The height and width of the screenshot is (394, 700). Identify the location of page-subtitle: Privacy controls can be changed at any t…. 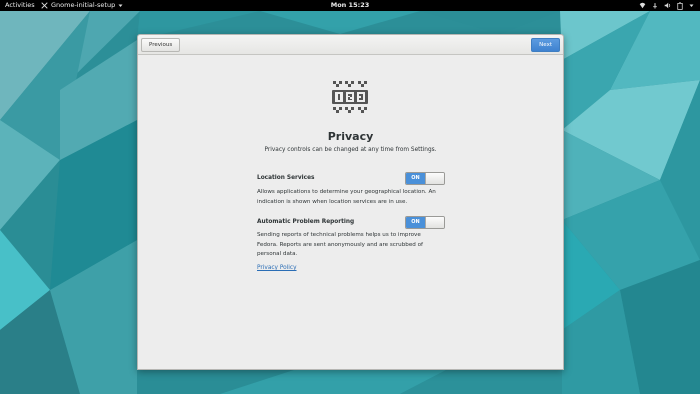
(350, 150).